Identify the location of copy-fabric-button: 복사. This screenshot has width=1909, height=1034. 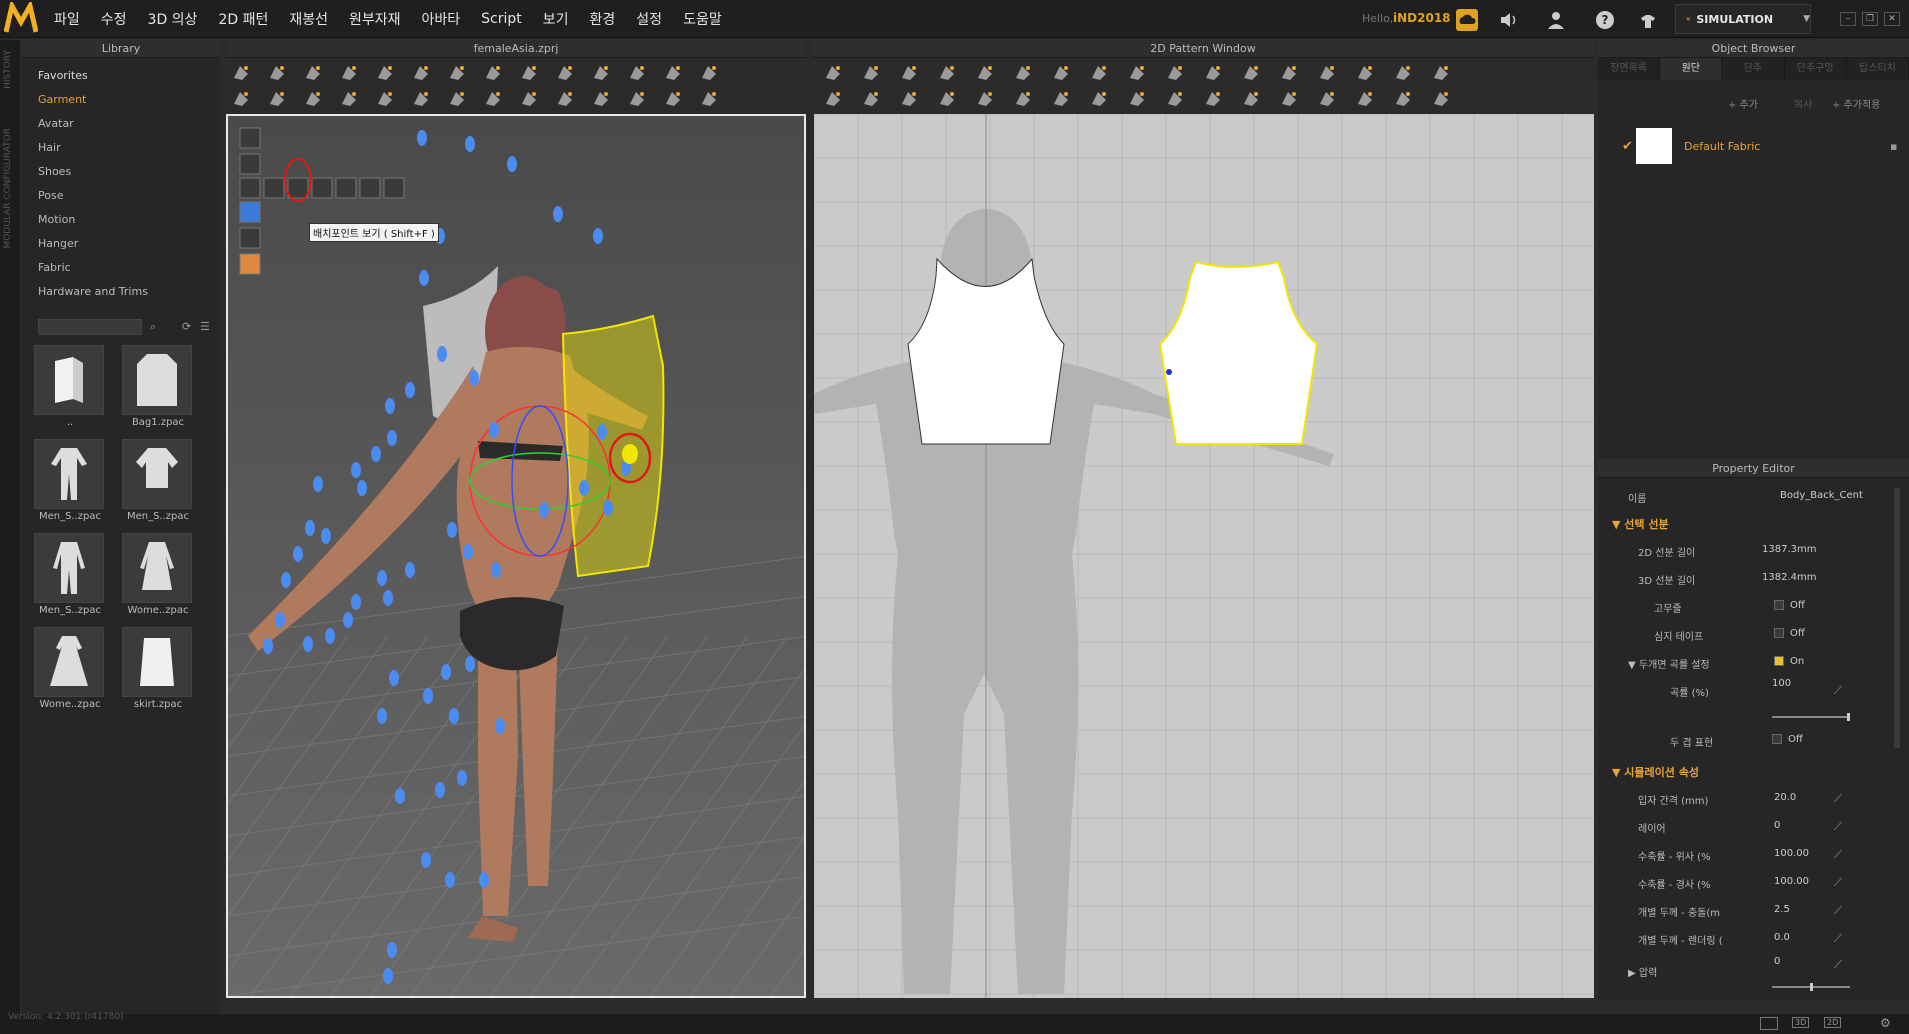
(1803, 103).